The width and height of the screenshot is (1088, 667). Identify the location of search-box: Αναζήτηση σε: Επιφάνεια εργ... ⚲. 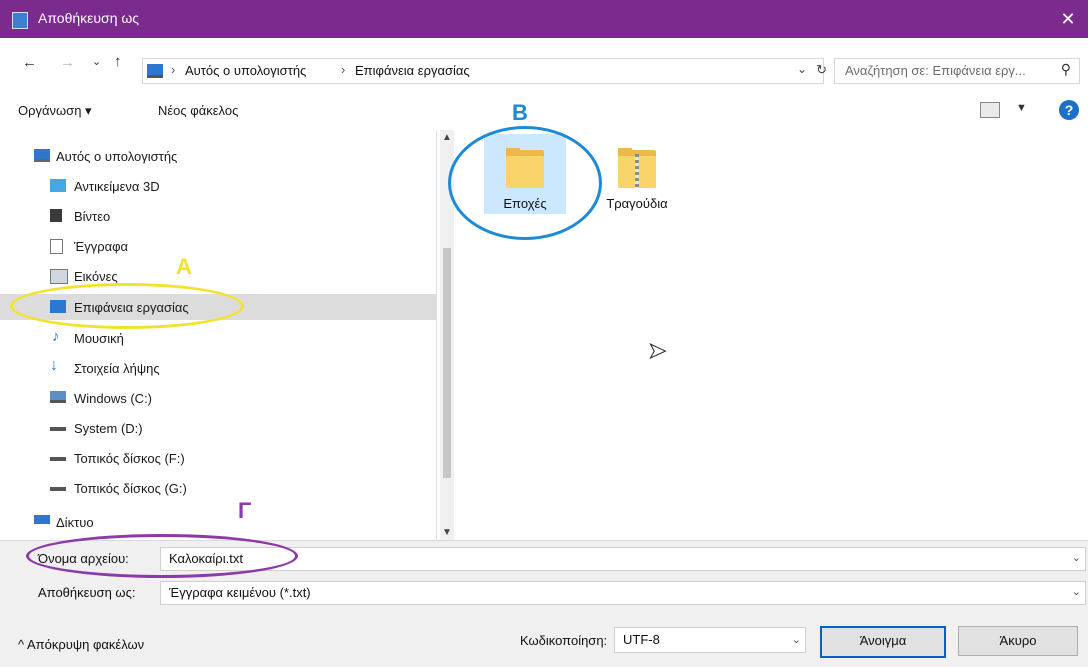
(957, 71).